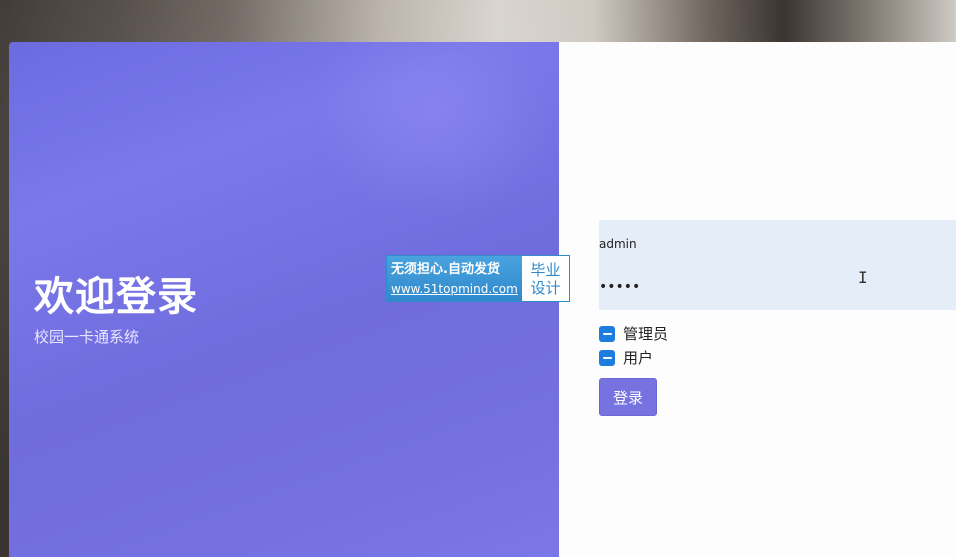  I want to click on watermark-badge: 毕业设计, so click(545, 278).